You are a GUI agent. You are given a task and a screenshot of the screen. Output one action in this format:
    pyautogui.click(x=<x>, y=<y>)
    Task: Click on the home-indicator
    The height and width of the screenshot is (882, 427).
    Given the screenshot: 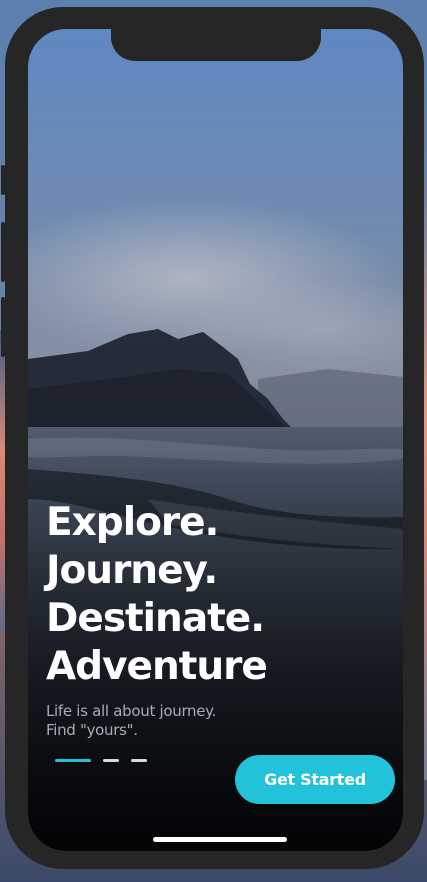 What is the action you would take?
    pyautogui.click(x=220, y=839)
    